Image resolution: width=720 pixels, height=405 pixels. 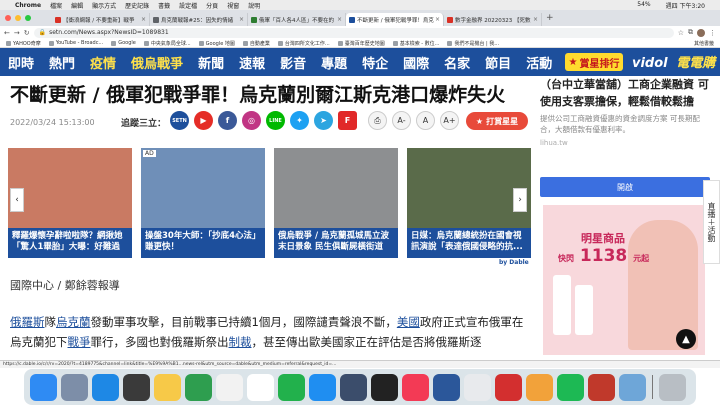 I want to click on extensions-icon: ⧉, so click(x=690, y=32).